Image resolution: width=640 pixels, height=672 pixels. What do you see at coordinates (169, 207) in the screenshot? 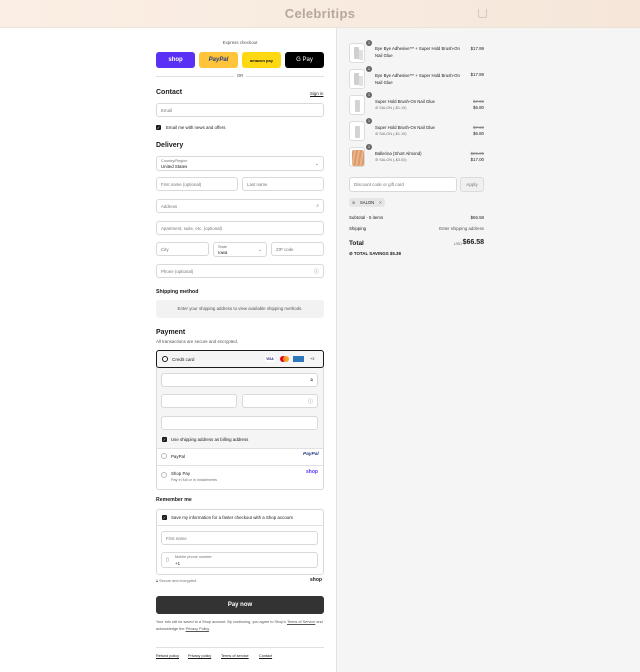
I see `address-placeholder: Address` at bounding box center [169, 207].